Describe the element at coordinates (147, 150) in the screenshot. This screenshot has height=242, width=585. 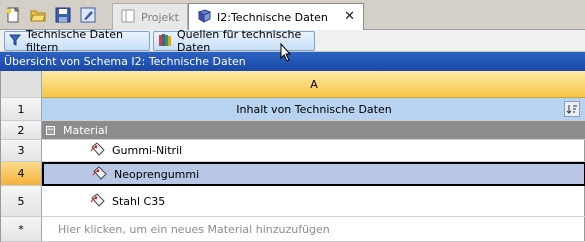
I see `material-name: Gummi-Nitril` at that location.